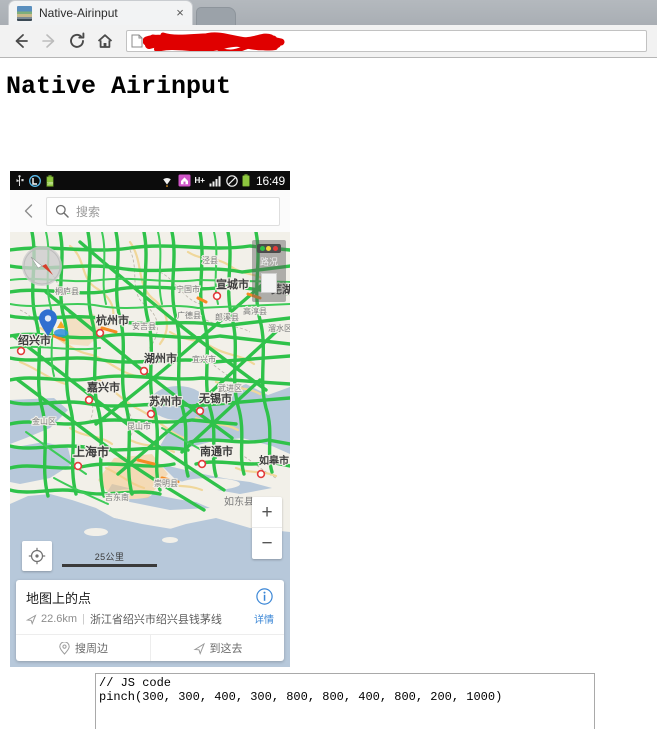 The image size is (657, 729). Describe the element at coordinates (165, 401) in the screenshot. I see `map-label: 苏州市` at that location.